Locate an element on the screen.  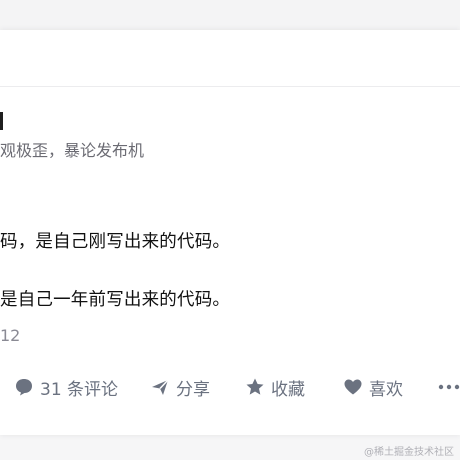
author-bio: 观极歪，暴论发布机 is located at coordinates (72, 150).